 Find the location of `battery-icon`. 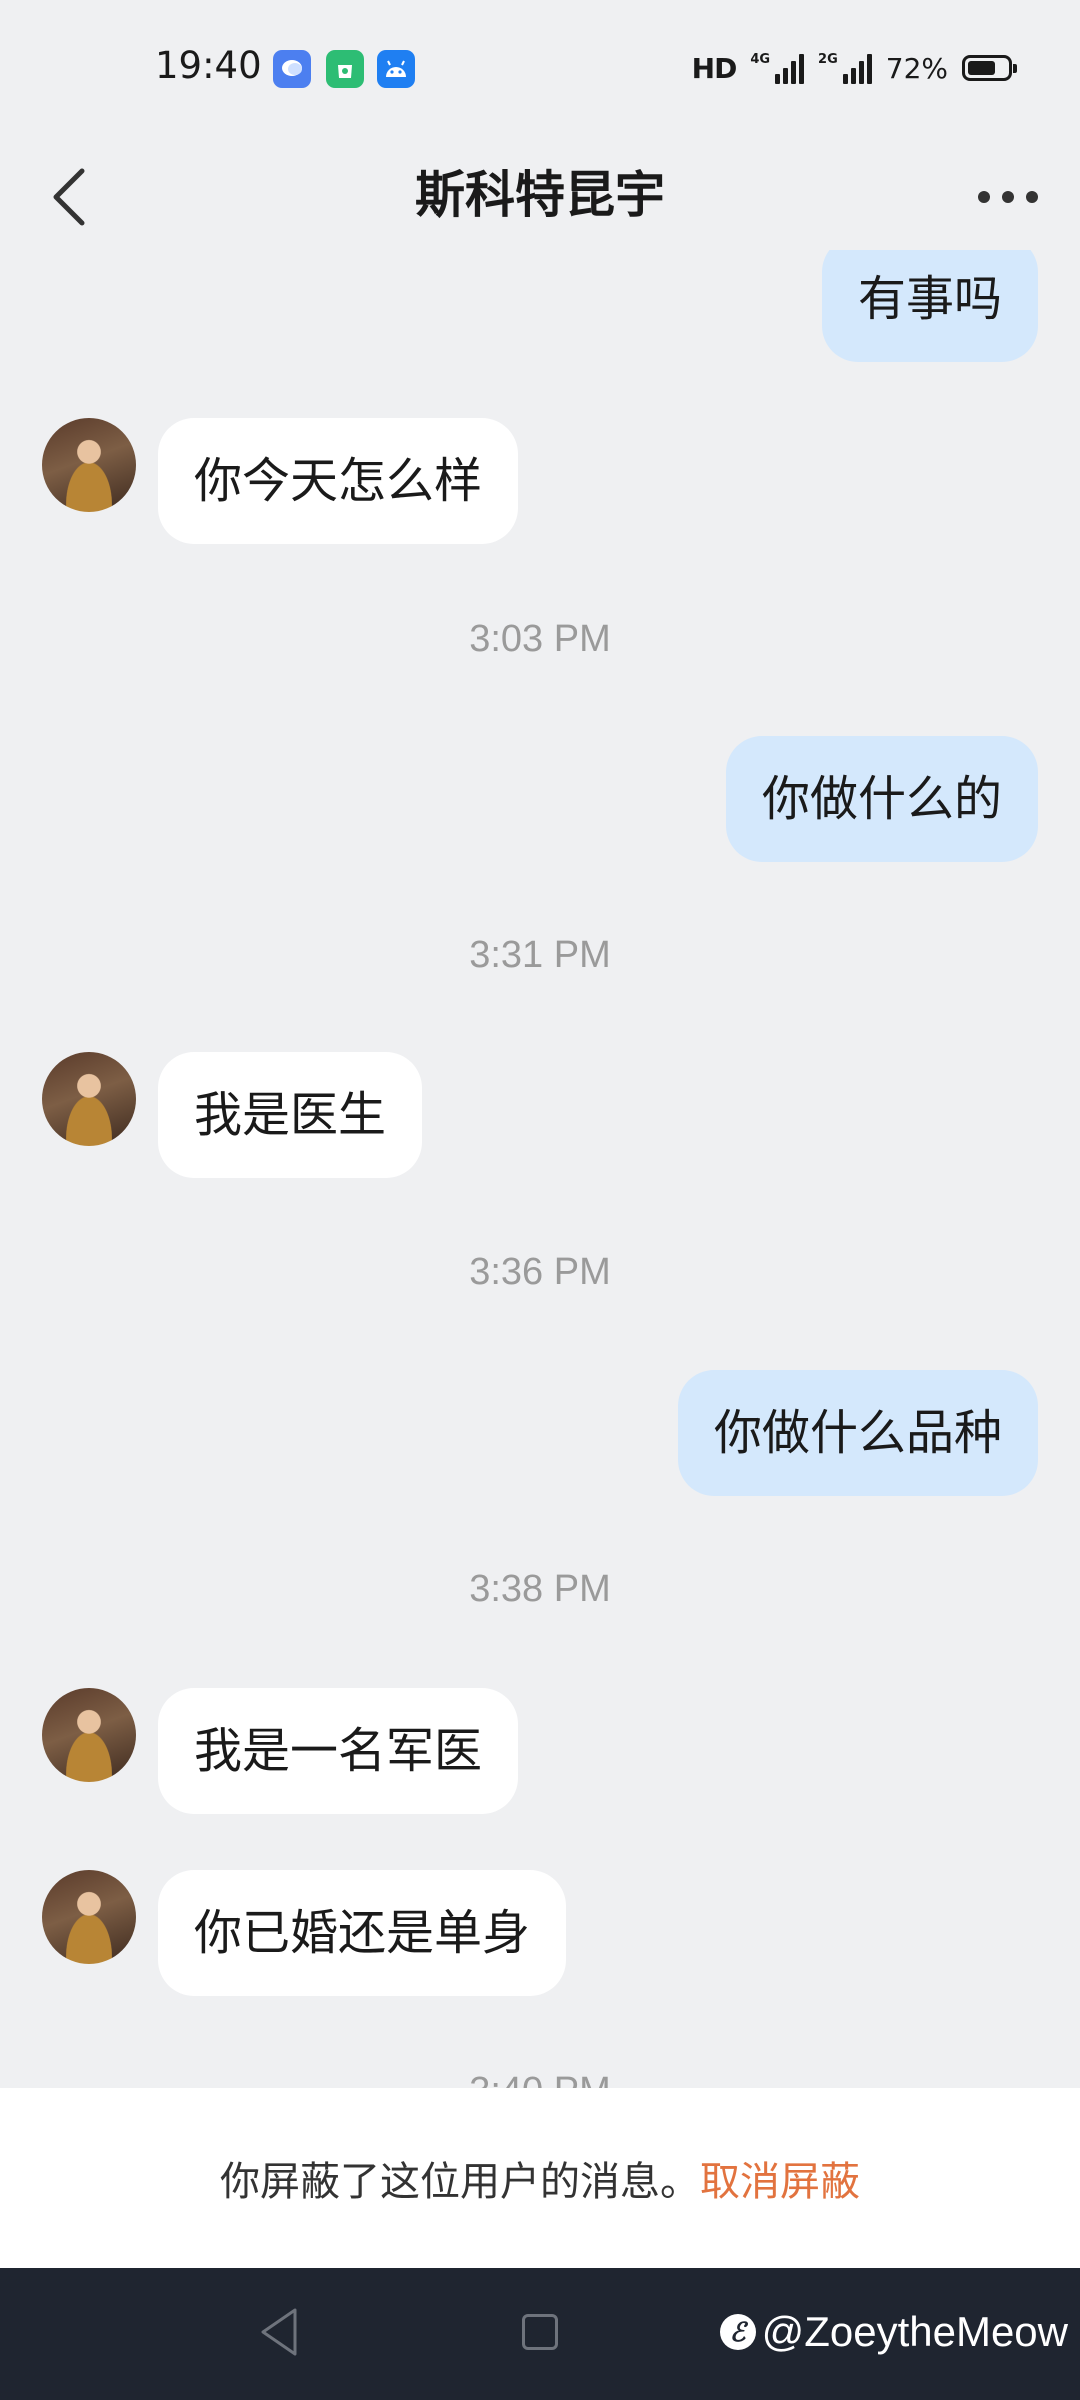

battery-icon is located at coordinates (989, 68).